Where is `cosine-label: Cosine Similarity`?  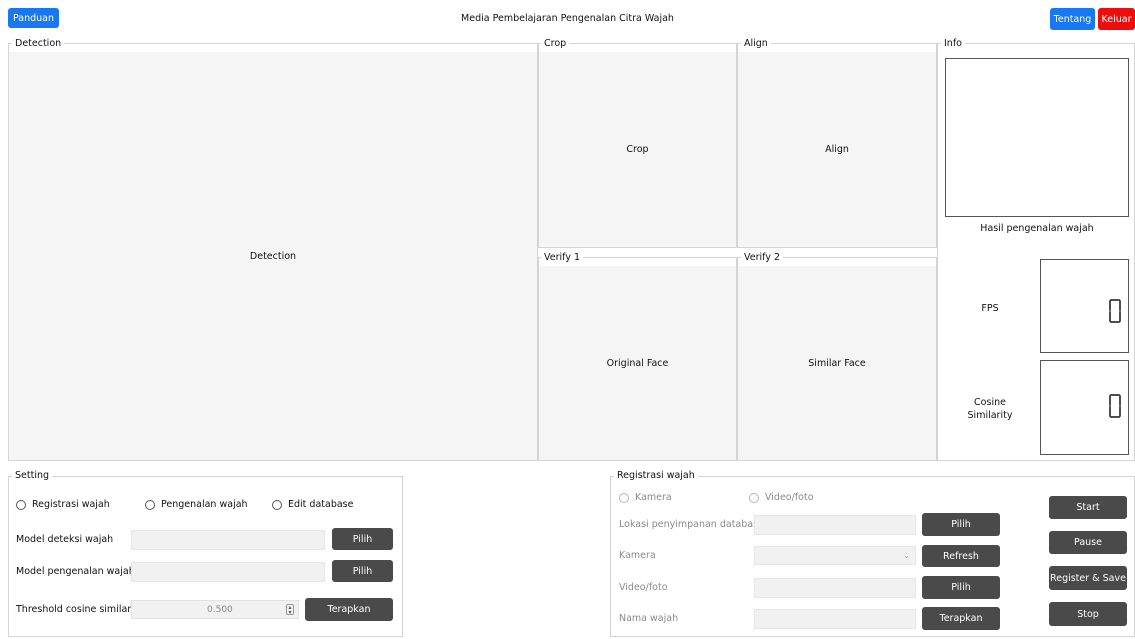 cosine-label: Cosine Similarity is located at coordinates (990, 409).